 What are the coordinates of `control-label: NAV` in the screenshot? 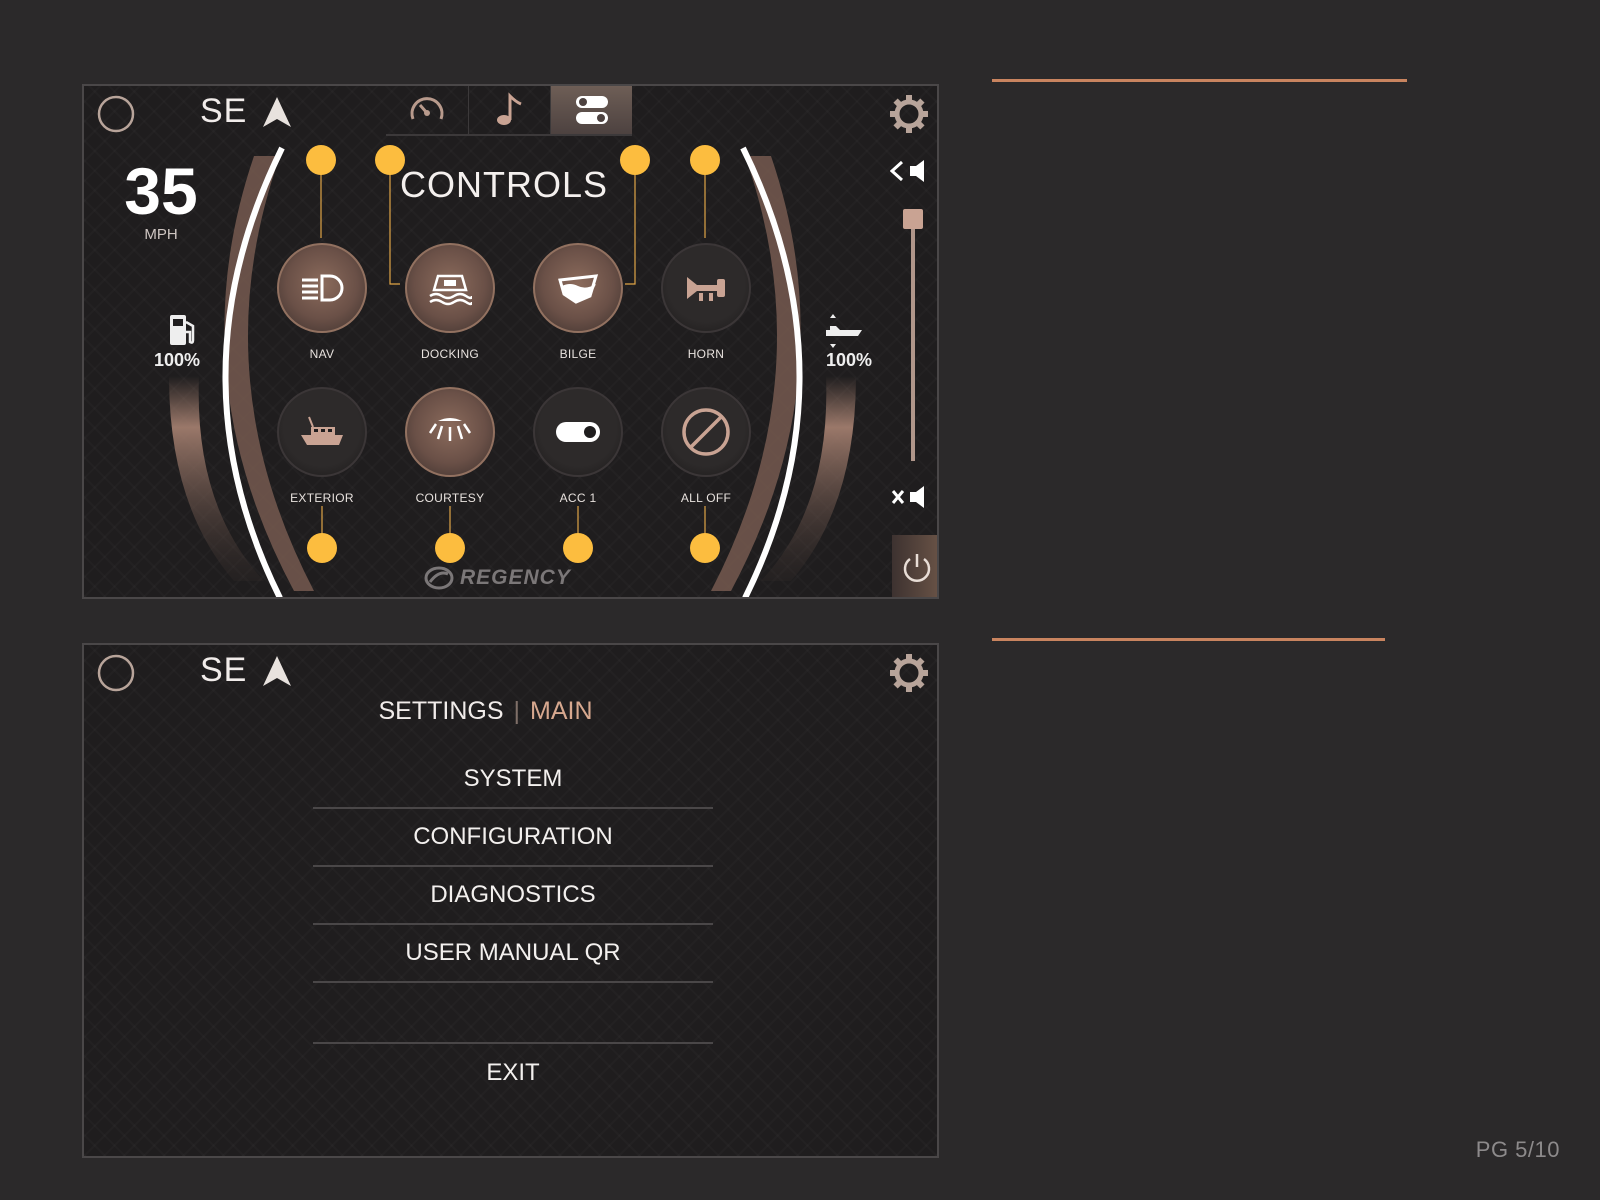 It's located at (322, 354).